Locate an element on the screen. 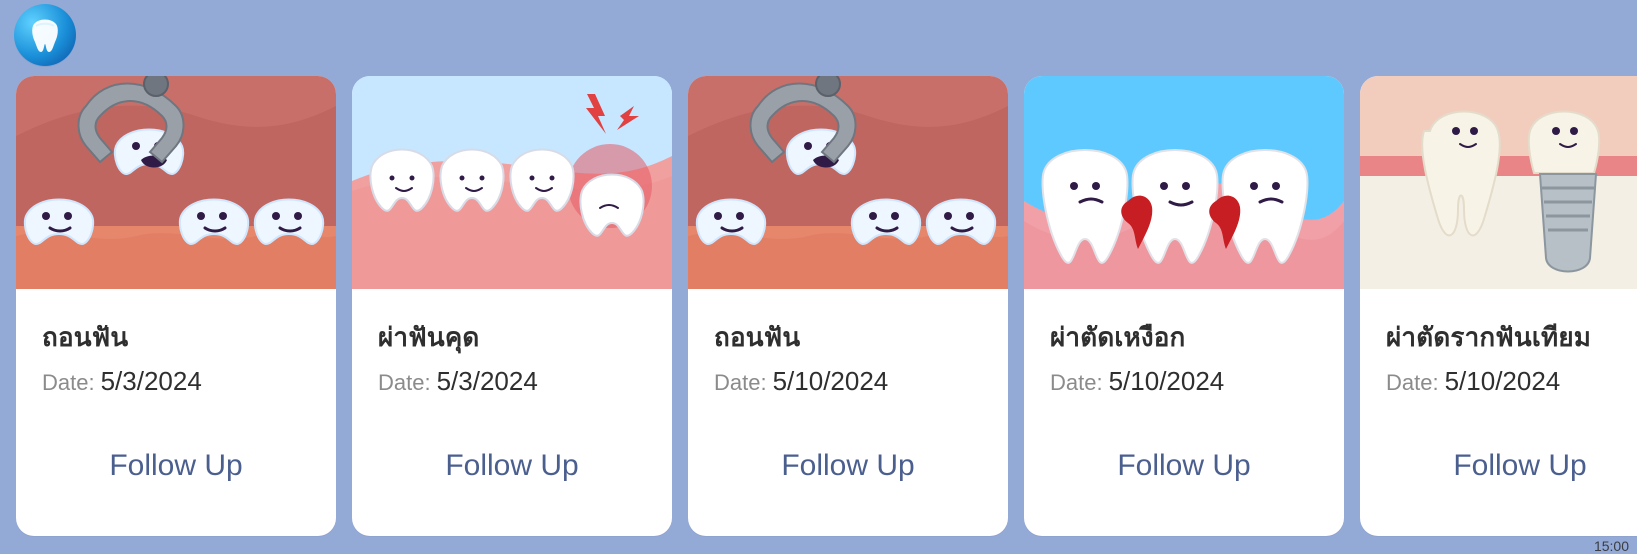 Image resolution: width=1637 pixels, height=554 pixels. gum-surgery-illustration is located at coordinates (1184, 182).